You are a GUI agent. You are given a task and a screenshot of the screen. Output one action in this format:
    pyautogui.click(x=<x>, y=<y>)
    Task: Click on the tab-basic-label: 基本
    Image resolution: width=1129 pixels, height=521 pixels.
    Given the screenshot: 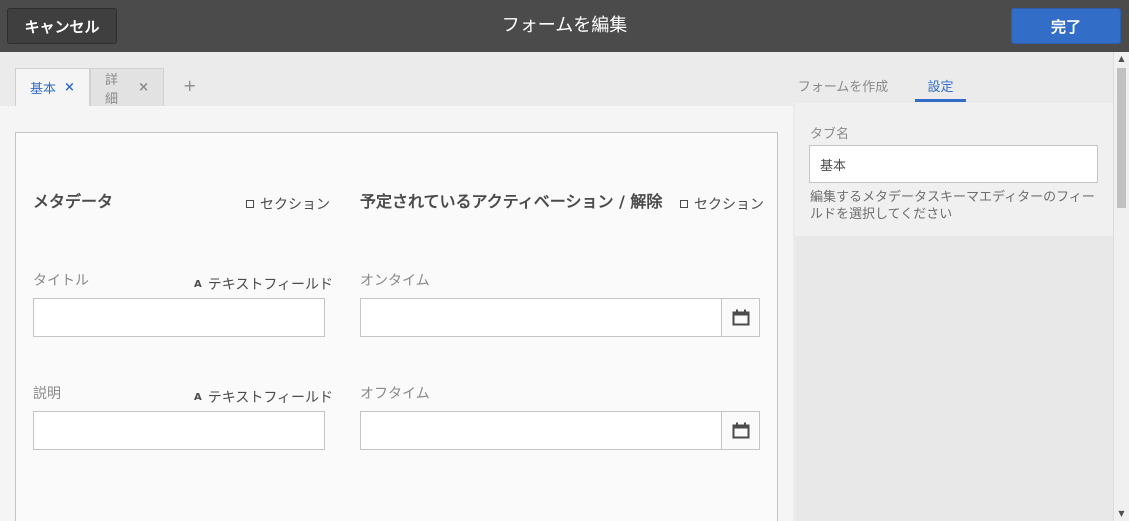 What is the action you would take?
    pyautogui.click(x=43, y=89)
    